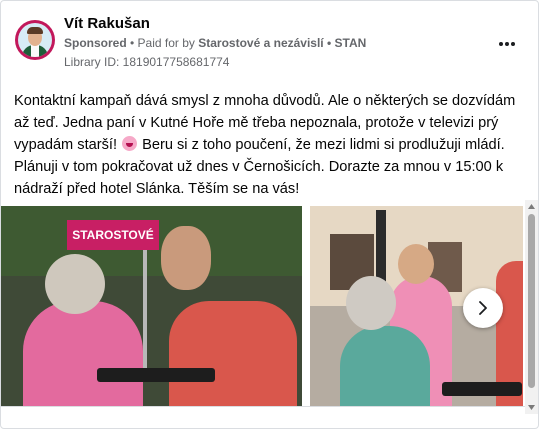  I want to click on scroll-up-arrow-icon, so click(531, 206).